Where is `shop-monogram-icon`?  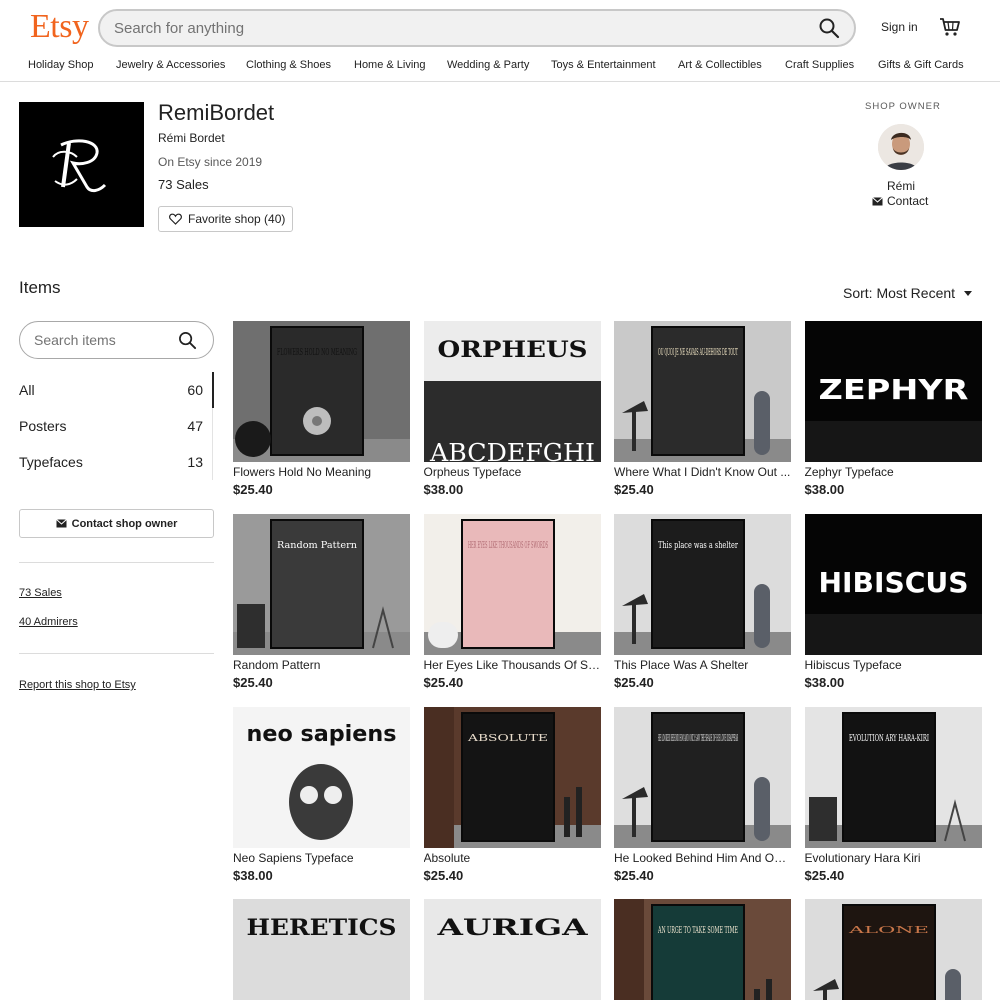 shop-monogram-icon is located at coordinates (78, 165).